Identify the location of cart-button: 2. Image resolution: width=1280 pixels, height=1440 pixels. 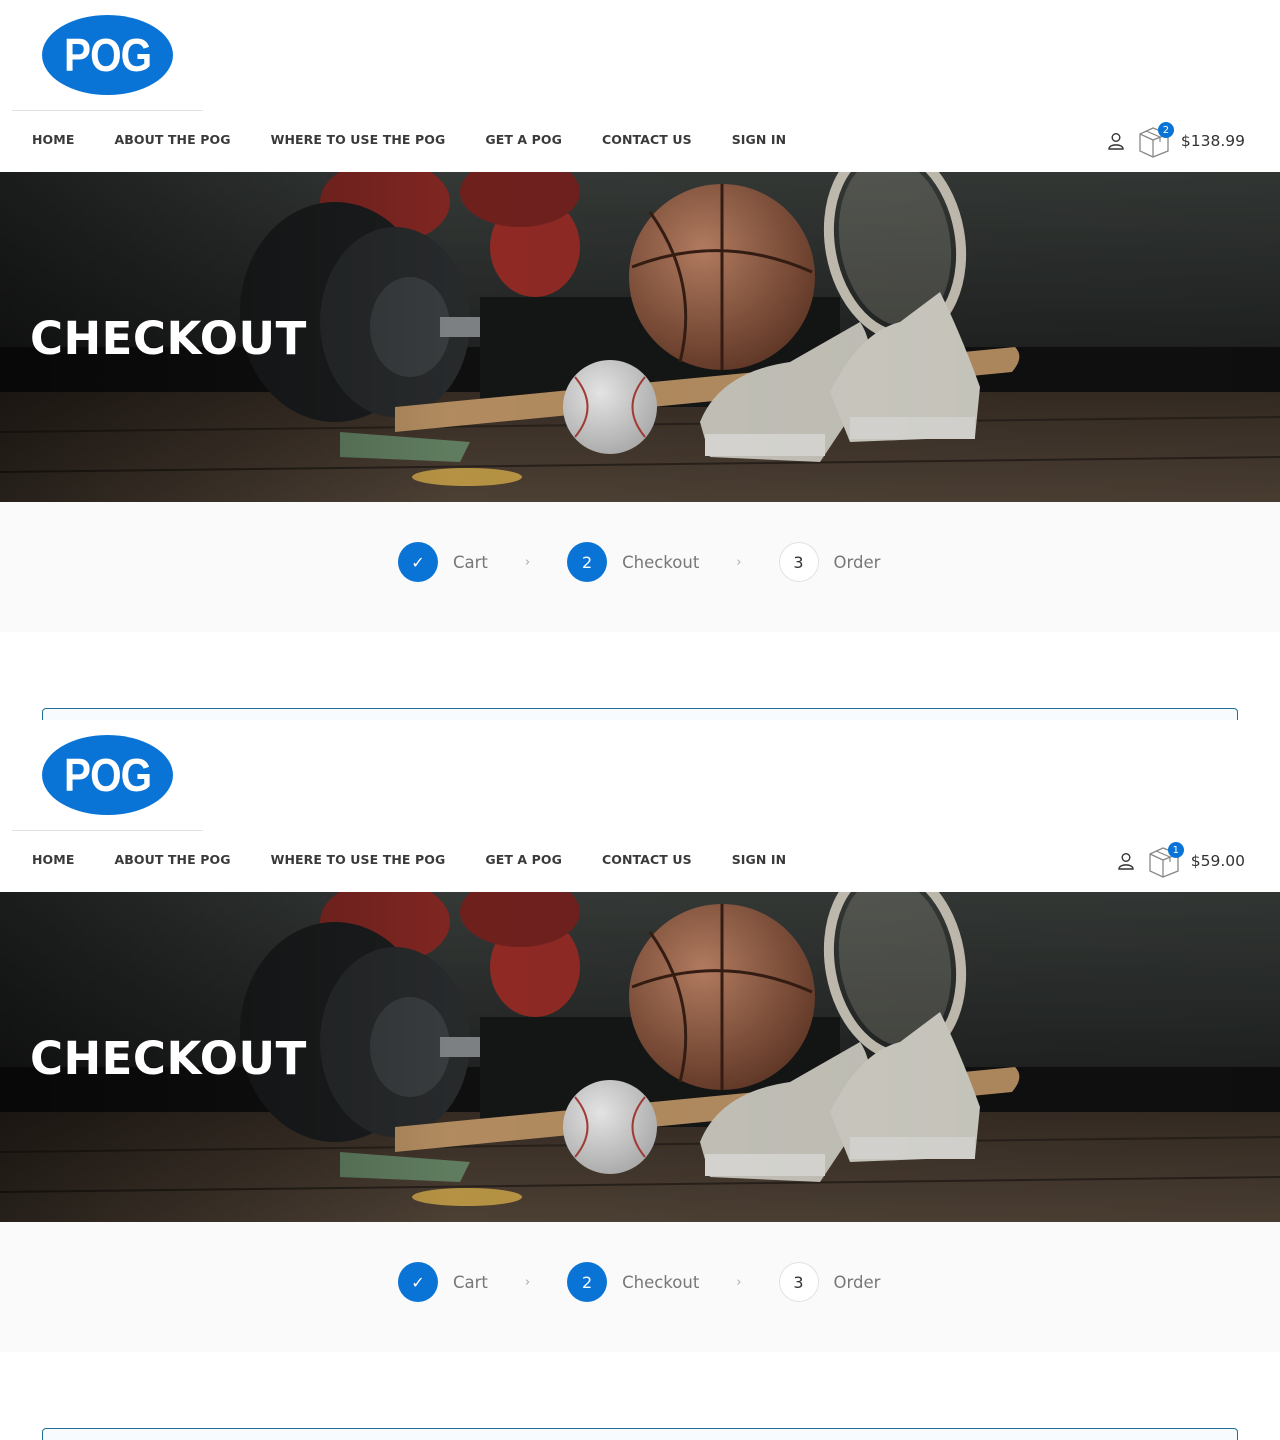
(1155, 140).